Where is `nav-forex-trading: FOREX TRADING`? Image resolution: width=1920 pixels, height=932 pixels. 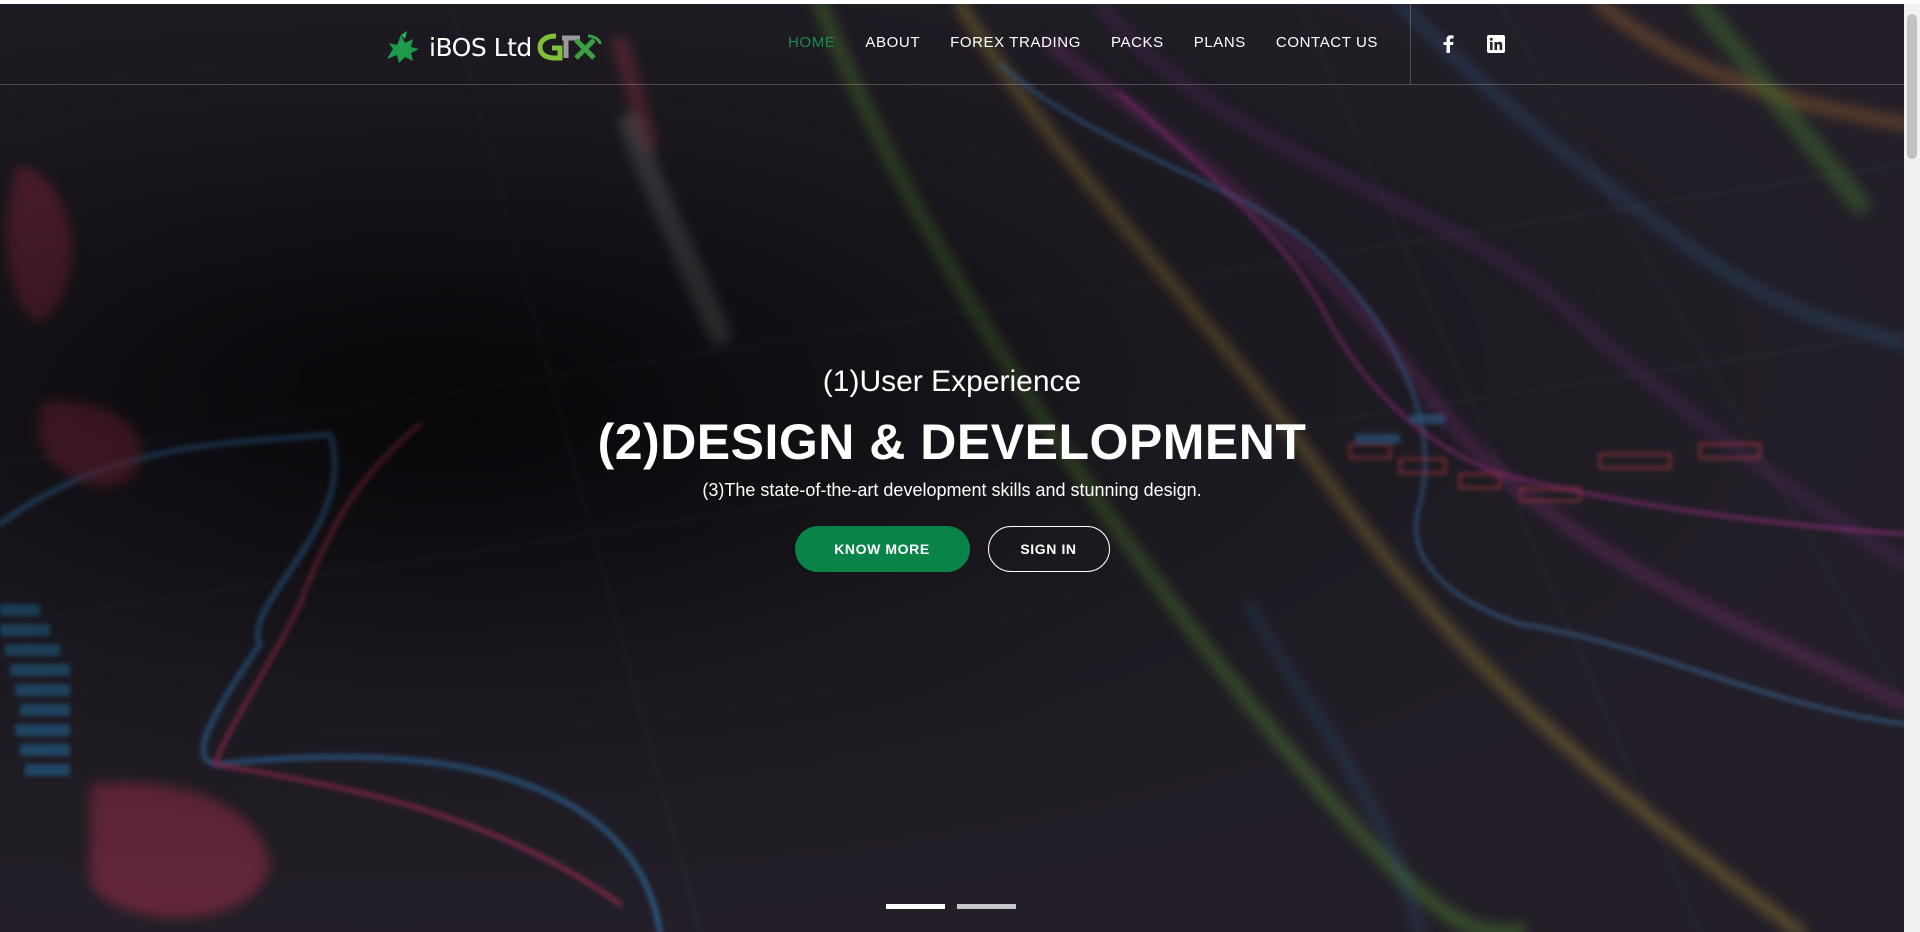
nav-forex-trading: FOREX TRADING is located at coordinates (1015, 42).